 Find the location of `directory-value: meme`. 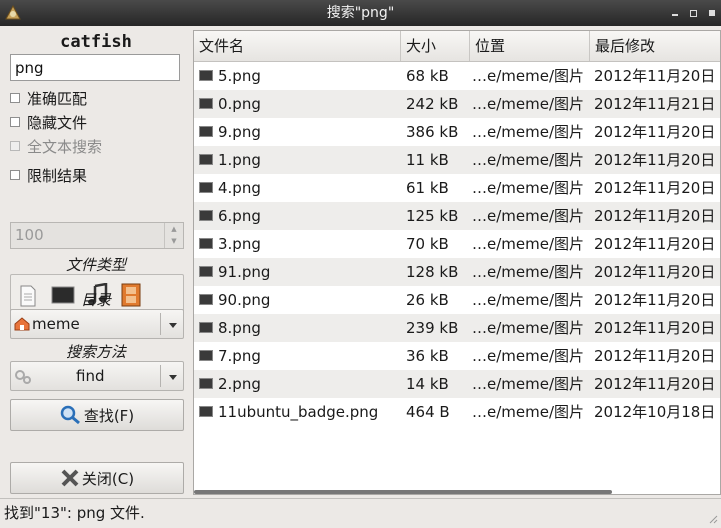

directory-value: meme is located at coordinates (56, 324).